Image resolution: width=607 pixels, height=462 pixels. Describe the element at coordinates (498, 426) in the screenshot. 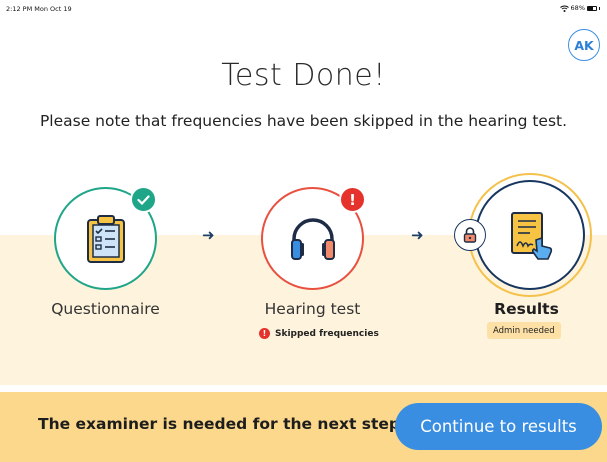

I see `continue-to-results-button: Continue to results` at that location.